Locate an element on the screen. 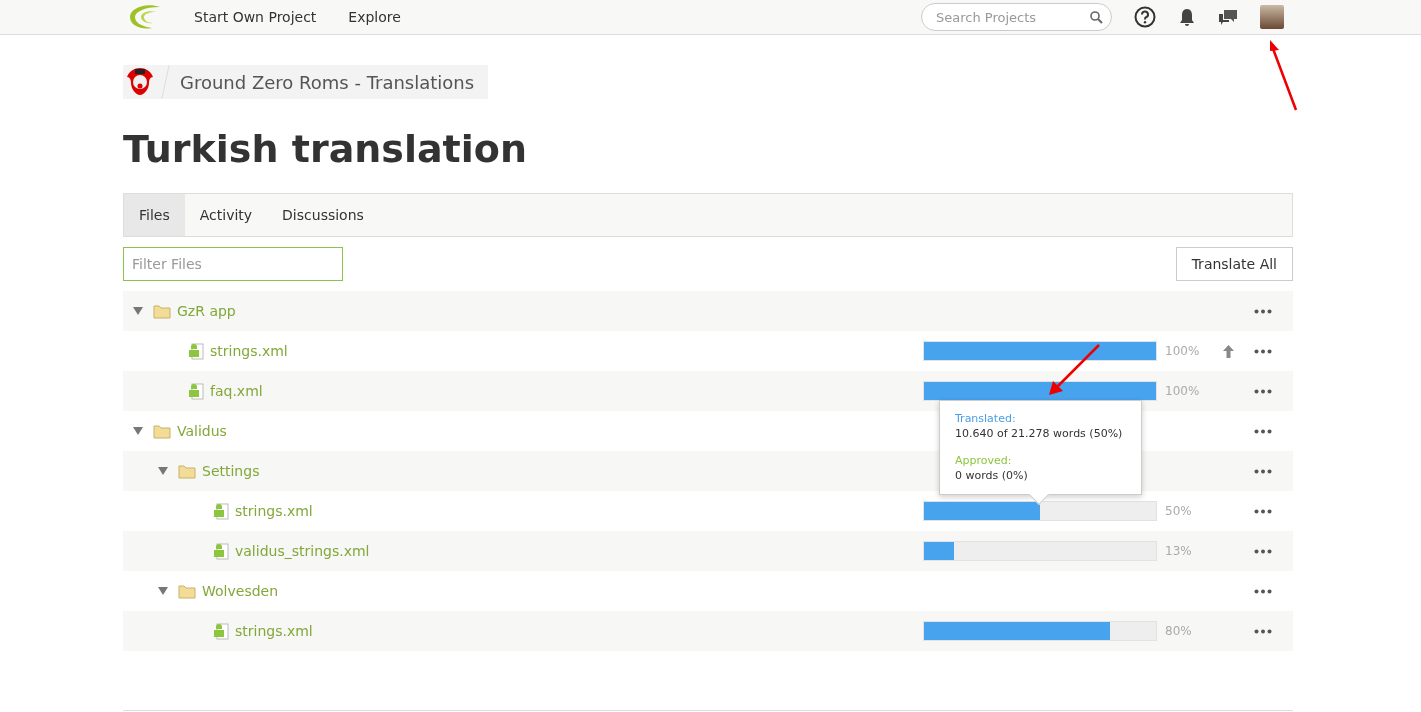  filter-field: Filter Files is located at coordinates (233, 264).